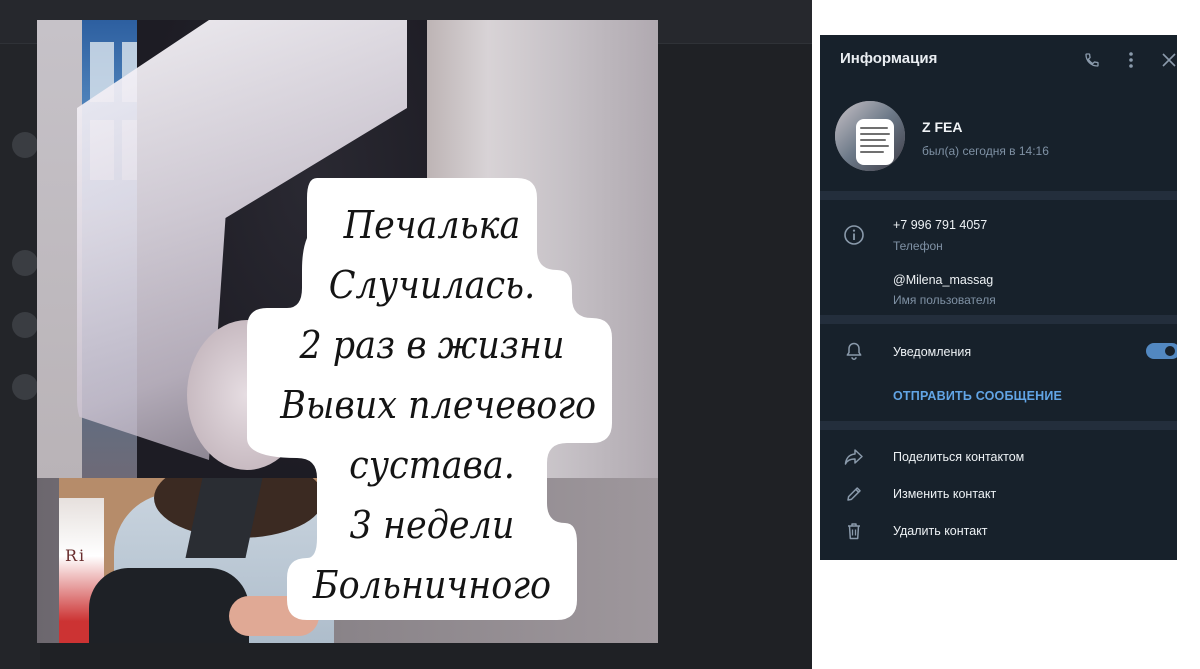  I want to click on avatar, so click(870, 136).